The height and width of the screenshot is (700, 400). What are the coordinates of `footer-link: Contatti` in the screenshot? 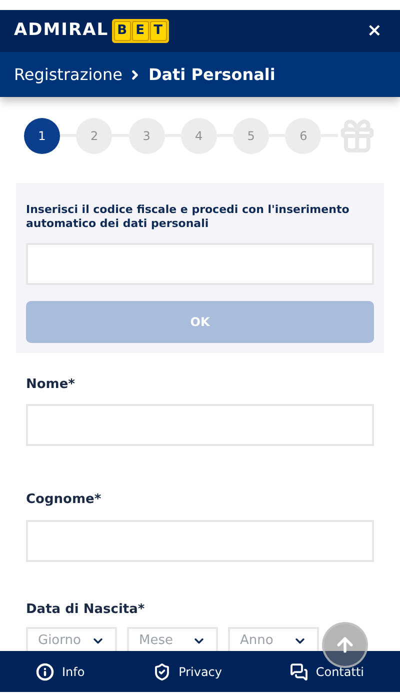 It's located at (327, 671).